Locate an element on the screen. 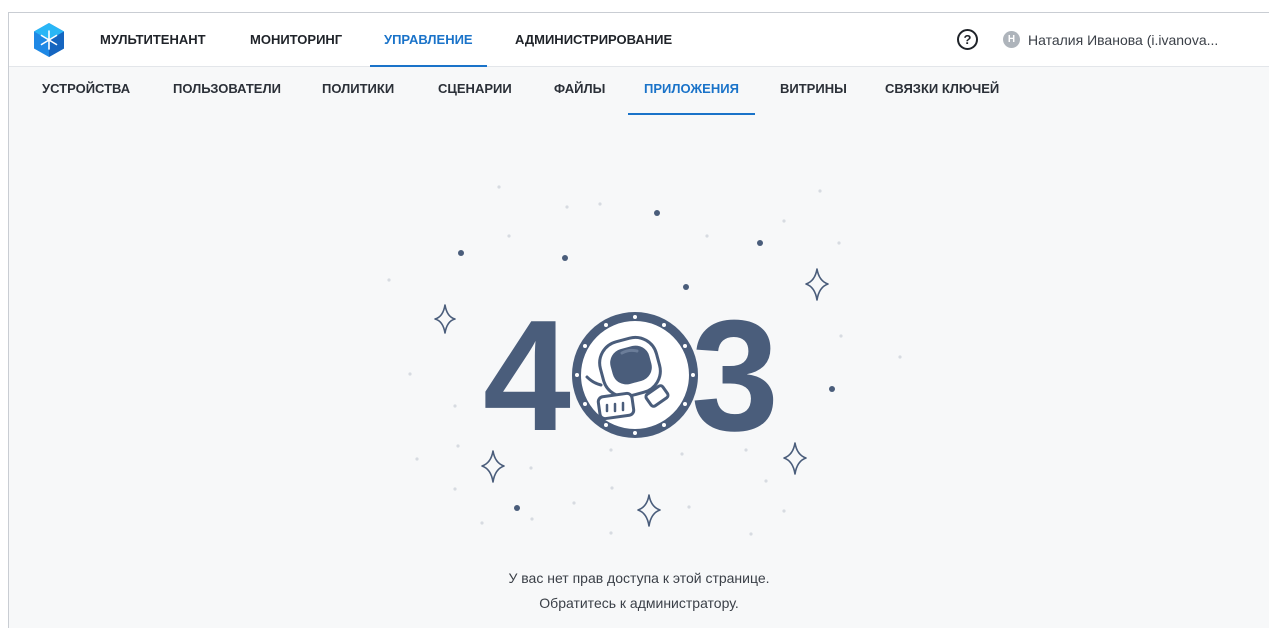 The height and width of the screenshot is (628, 1269). tab-keychains: СВЯЗКИ КЛЮЧЕЙ is located at coordinates (942, 91).